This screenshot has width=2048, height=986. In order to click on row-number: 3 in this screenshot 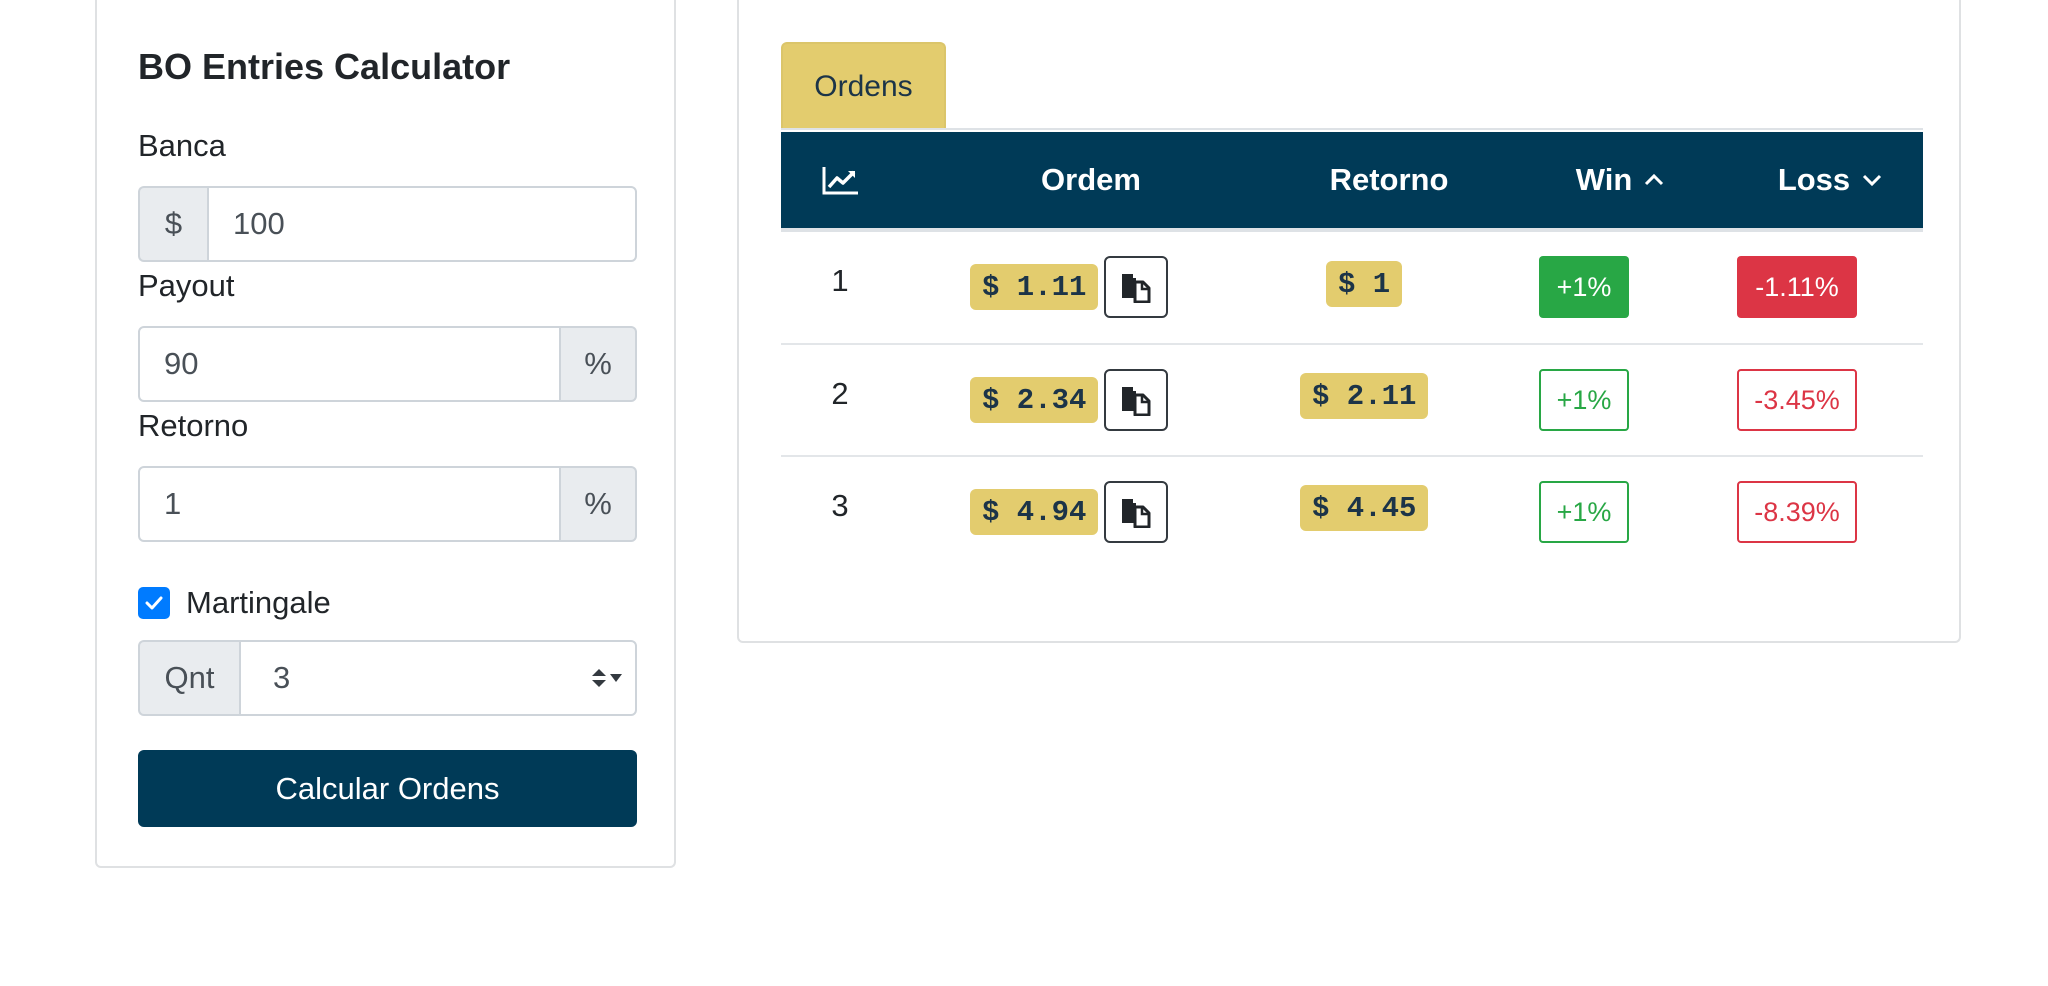, I will do `click(840, 505)`.